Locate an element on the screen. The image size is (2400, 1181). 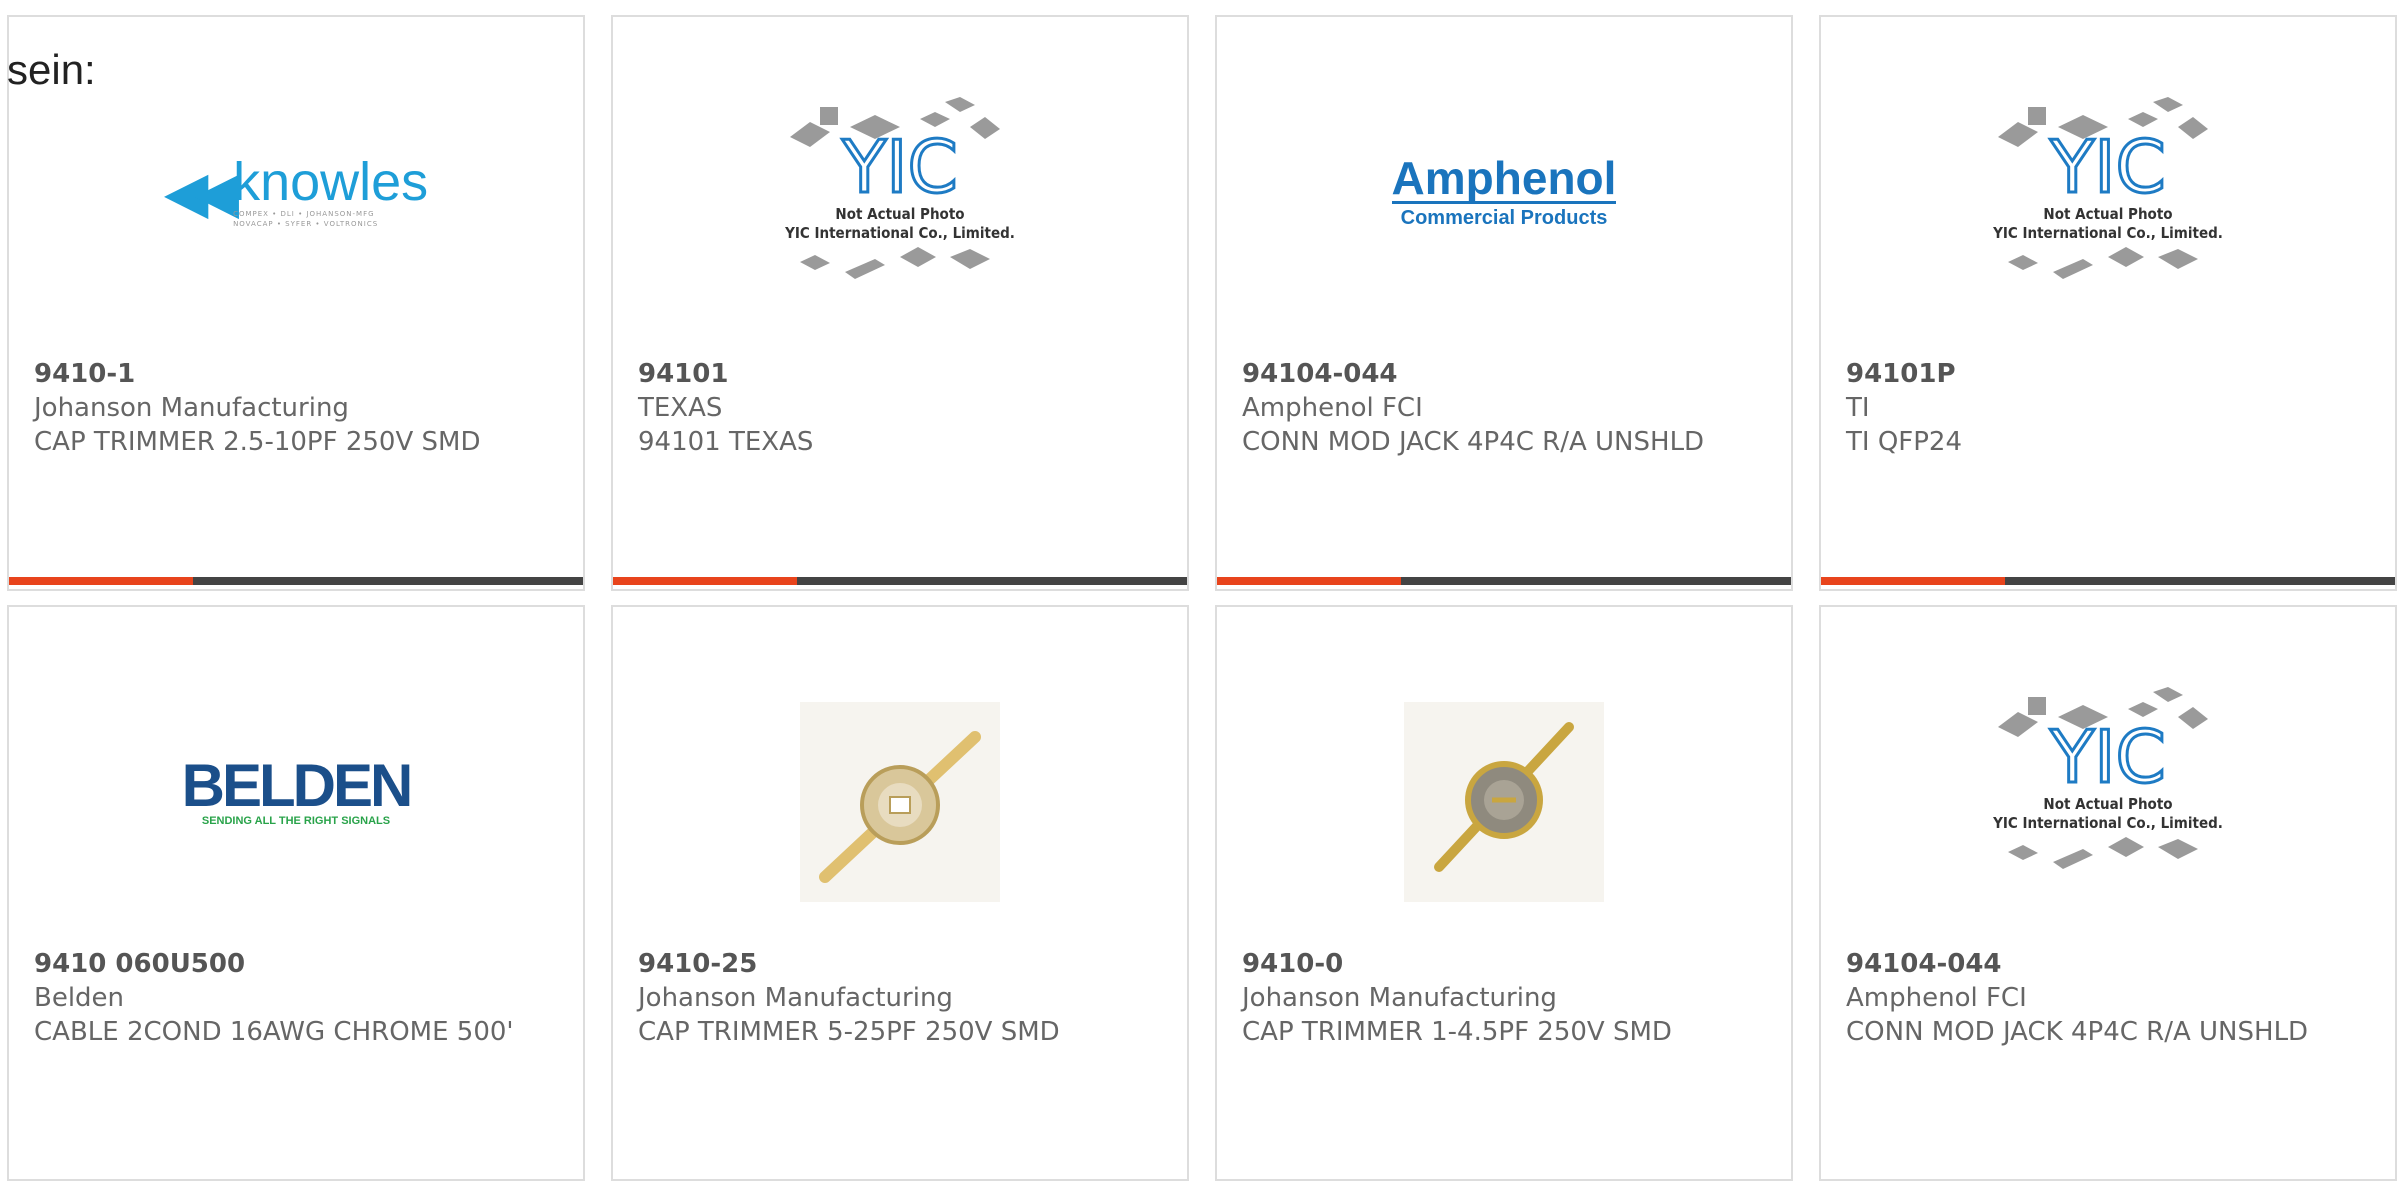
part-number: 9410 060U500 is located at coordinates (298, 964).